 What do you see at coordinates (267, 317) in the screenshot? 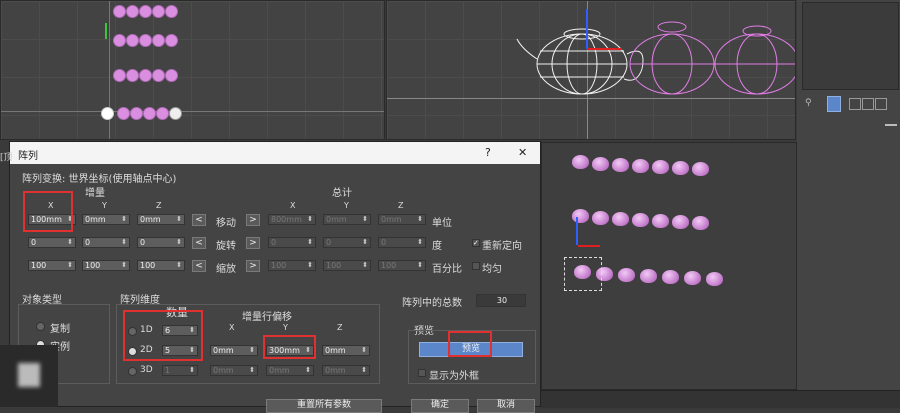
I see `row-offset-label: 增量行偏移` at bounding box center [267, 317].